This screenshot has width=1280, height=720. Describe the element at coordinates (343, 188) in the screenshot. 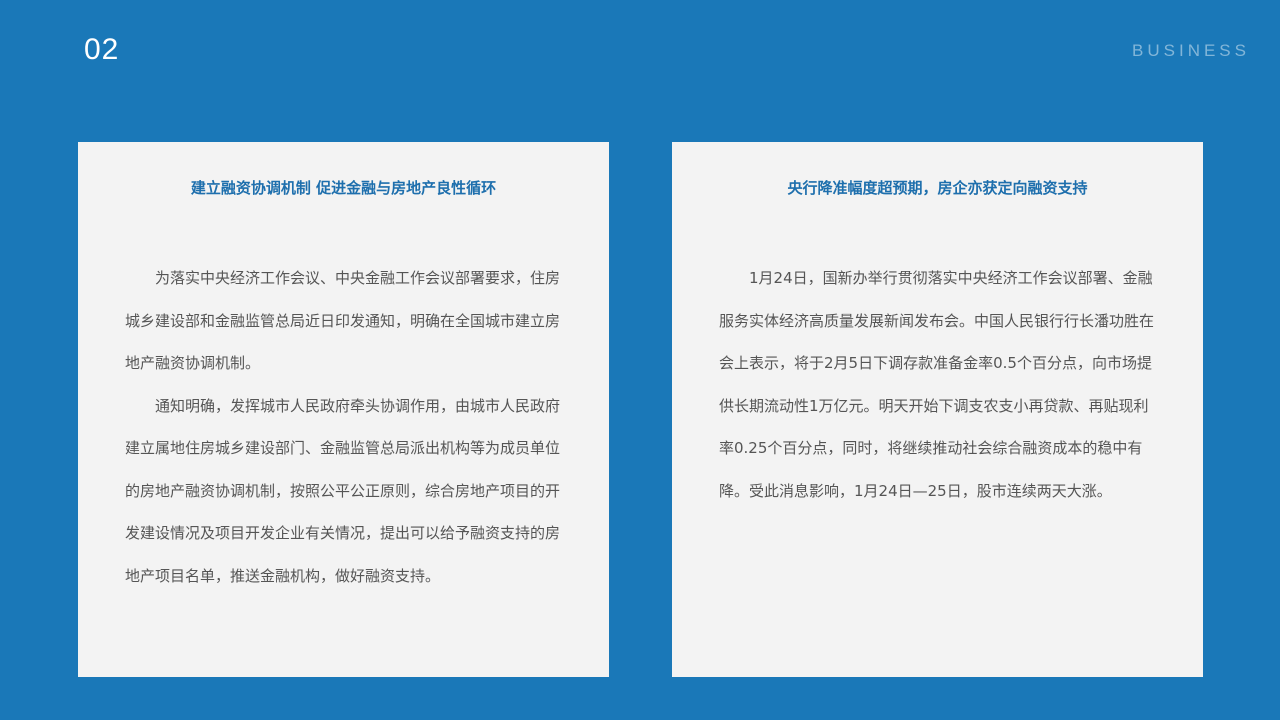

I see `card-title: 建立融资协调机制 促进金融与房地产良性循环` at that location.